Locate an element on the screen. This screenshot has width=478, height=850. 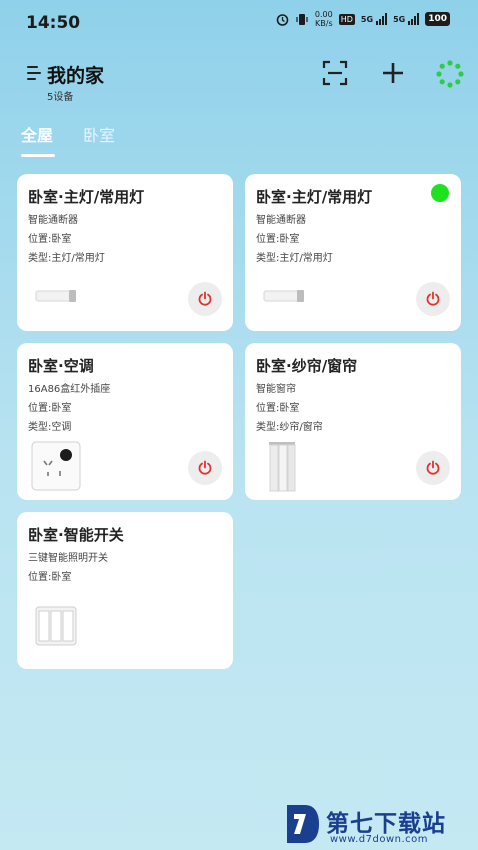
device-card: 卧室·智能开关 三键智能照明开关 位置:卧室 is located at coordinates (125, 590).